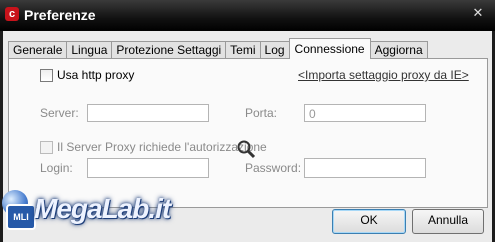 Image resolution: width=495 pixels, height=242 pixels. What do you see at coordinates (273, 168) in the screenshot?
I see `password-label: Password:` at bounding box center [273, 168].